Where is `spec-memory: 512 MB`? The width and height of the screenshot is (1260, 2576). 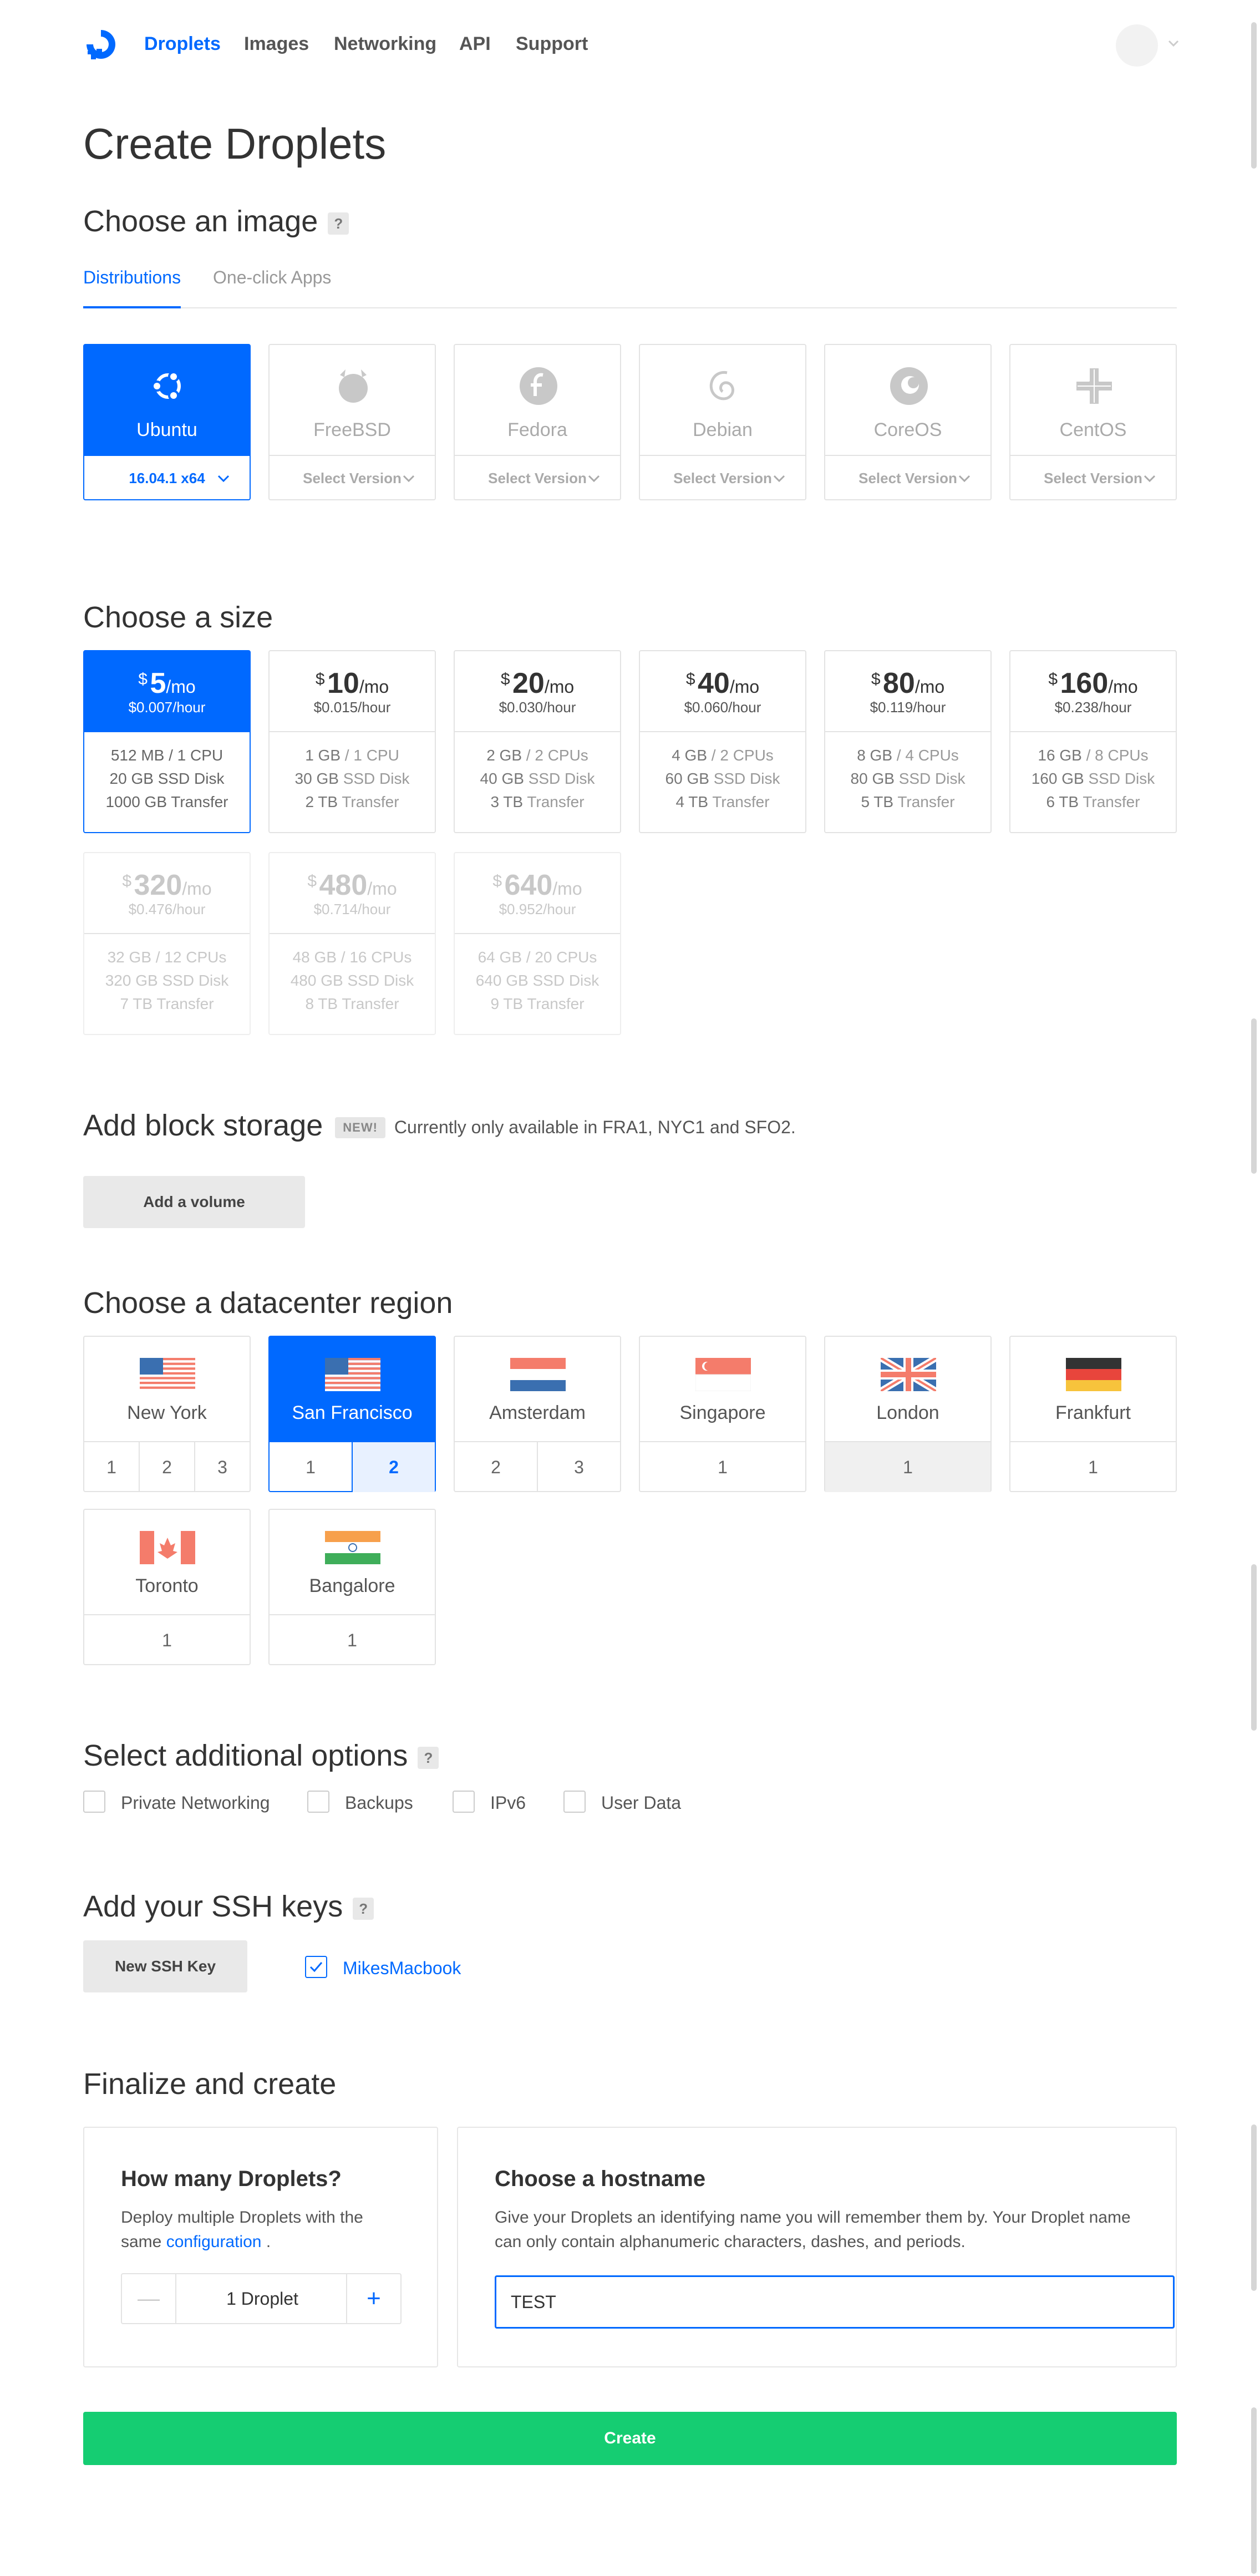
spec-memory: 512 MB is located at coordinates (137, 755).